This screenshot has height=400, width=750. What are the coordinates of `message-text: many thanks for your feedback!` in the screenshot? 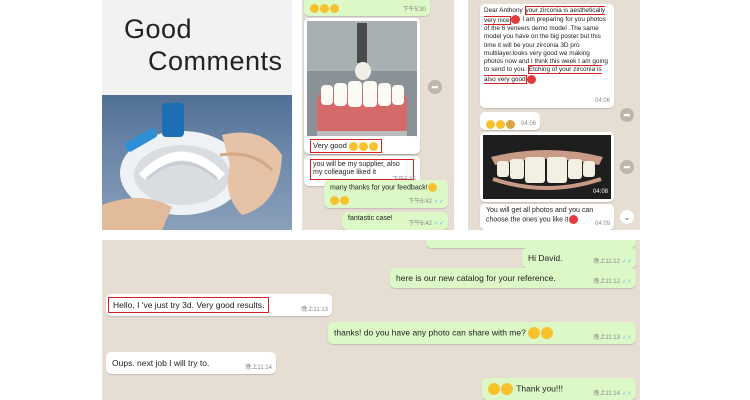 It's located at (379, 188).